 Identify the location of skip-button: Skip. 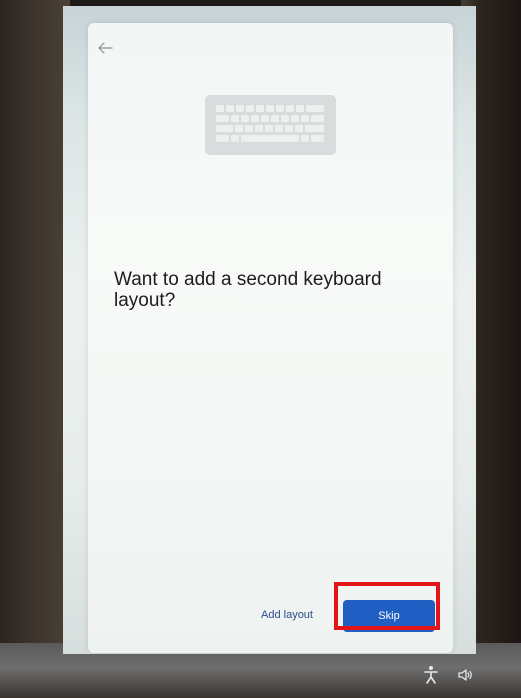
(389, 616).